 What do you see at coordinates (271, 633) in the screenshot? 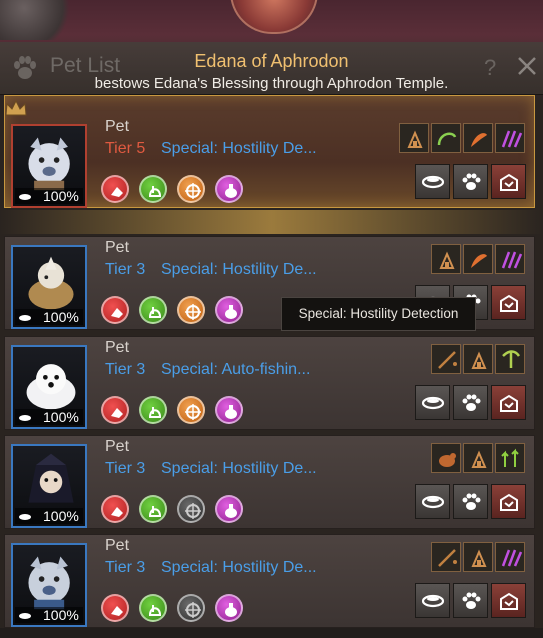
I see `bottom-strip` at bounding box center [271, 633].